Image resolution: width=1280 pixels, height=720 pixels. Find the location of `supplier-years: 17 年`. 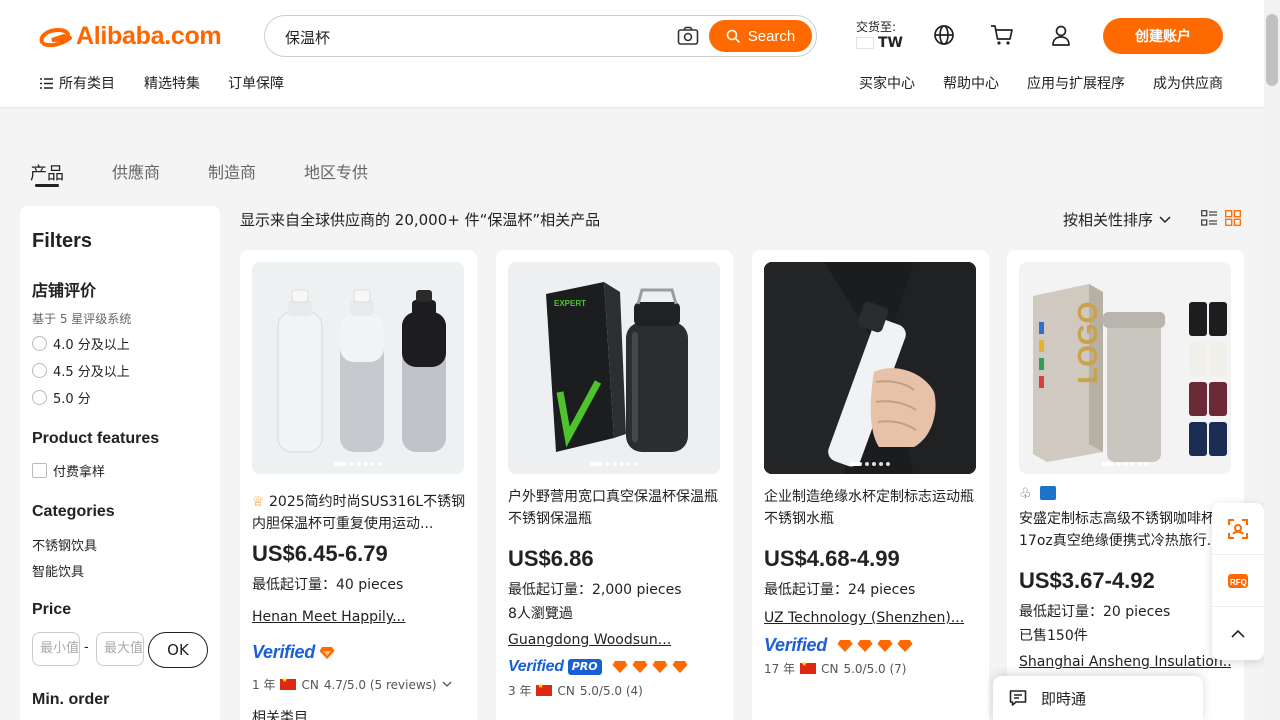

supplier-years: 17 年 is located at coordinates (780, 669).